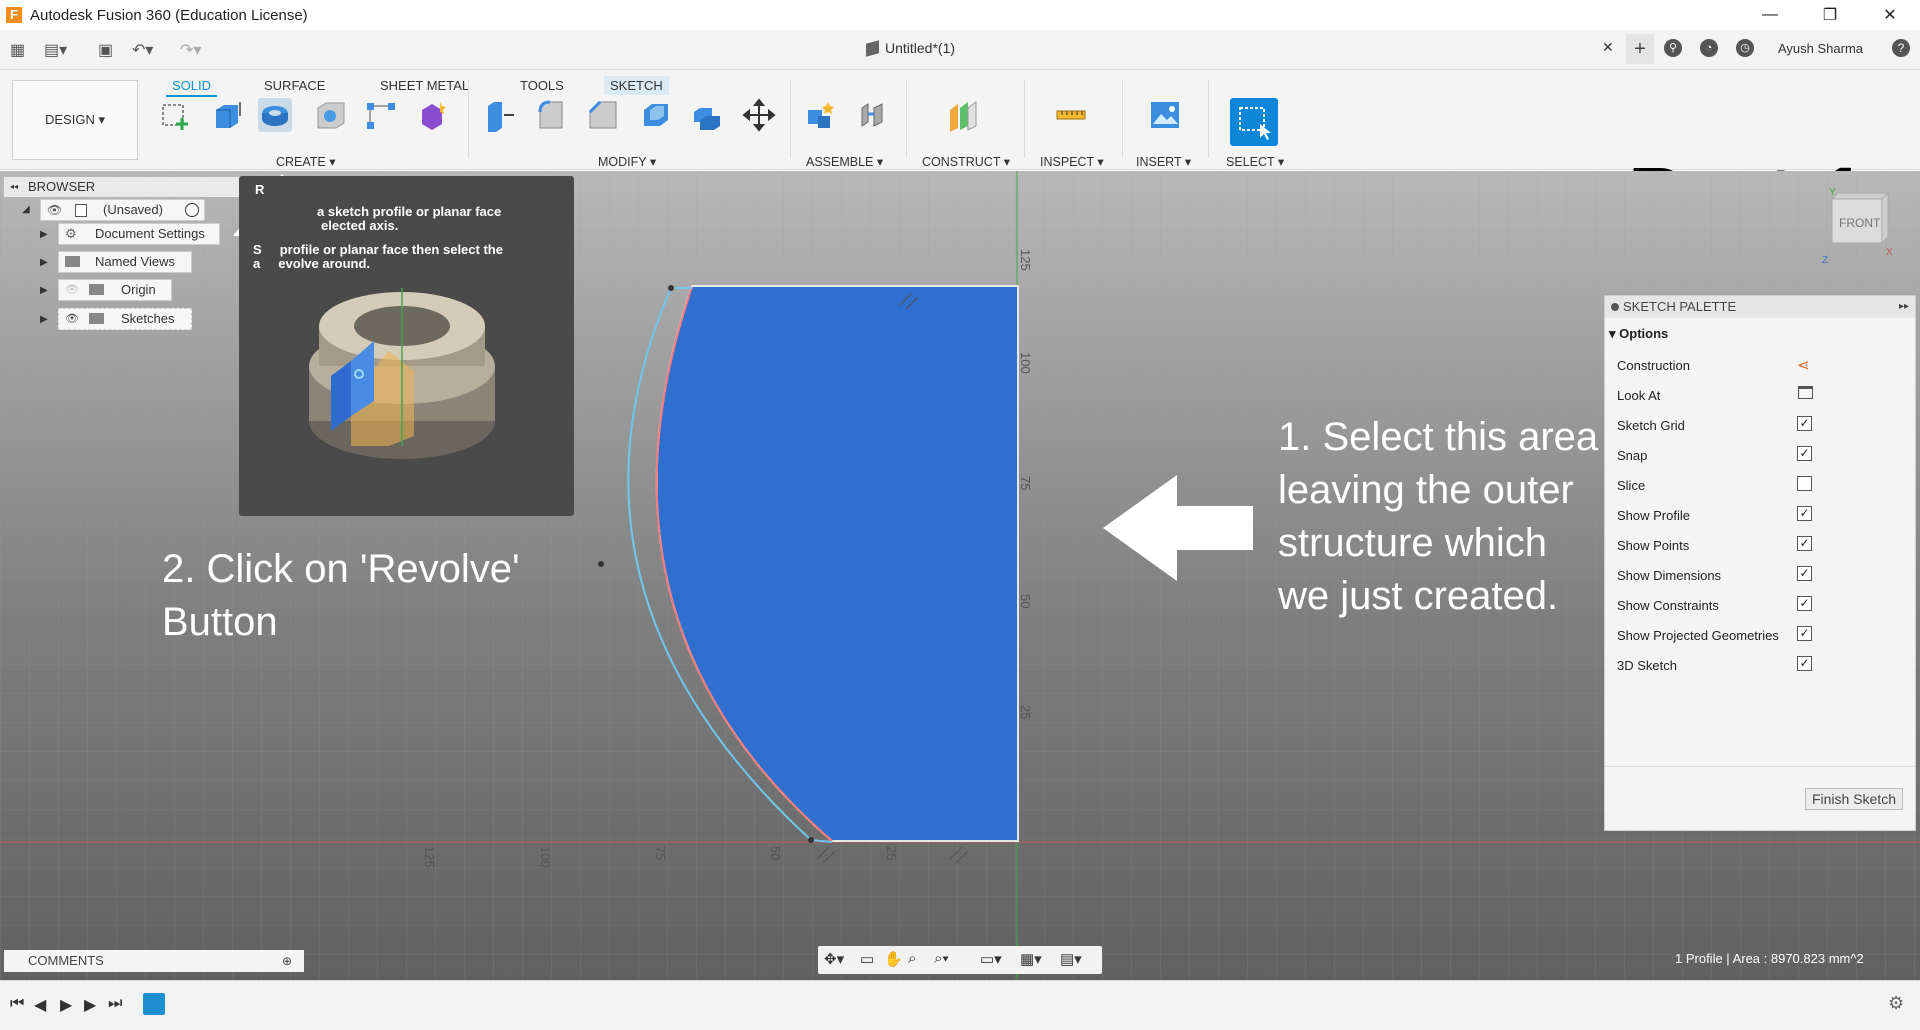  I want to click on comments-panel: COMMENTS ⊕, so click(154, 961).